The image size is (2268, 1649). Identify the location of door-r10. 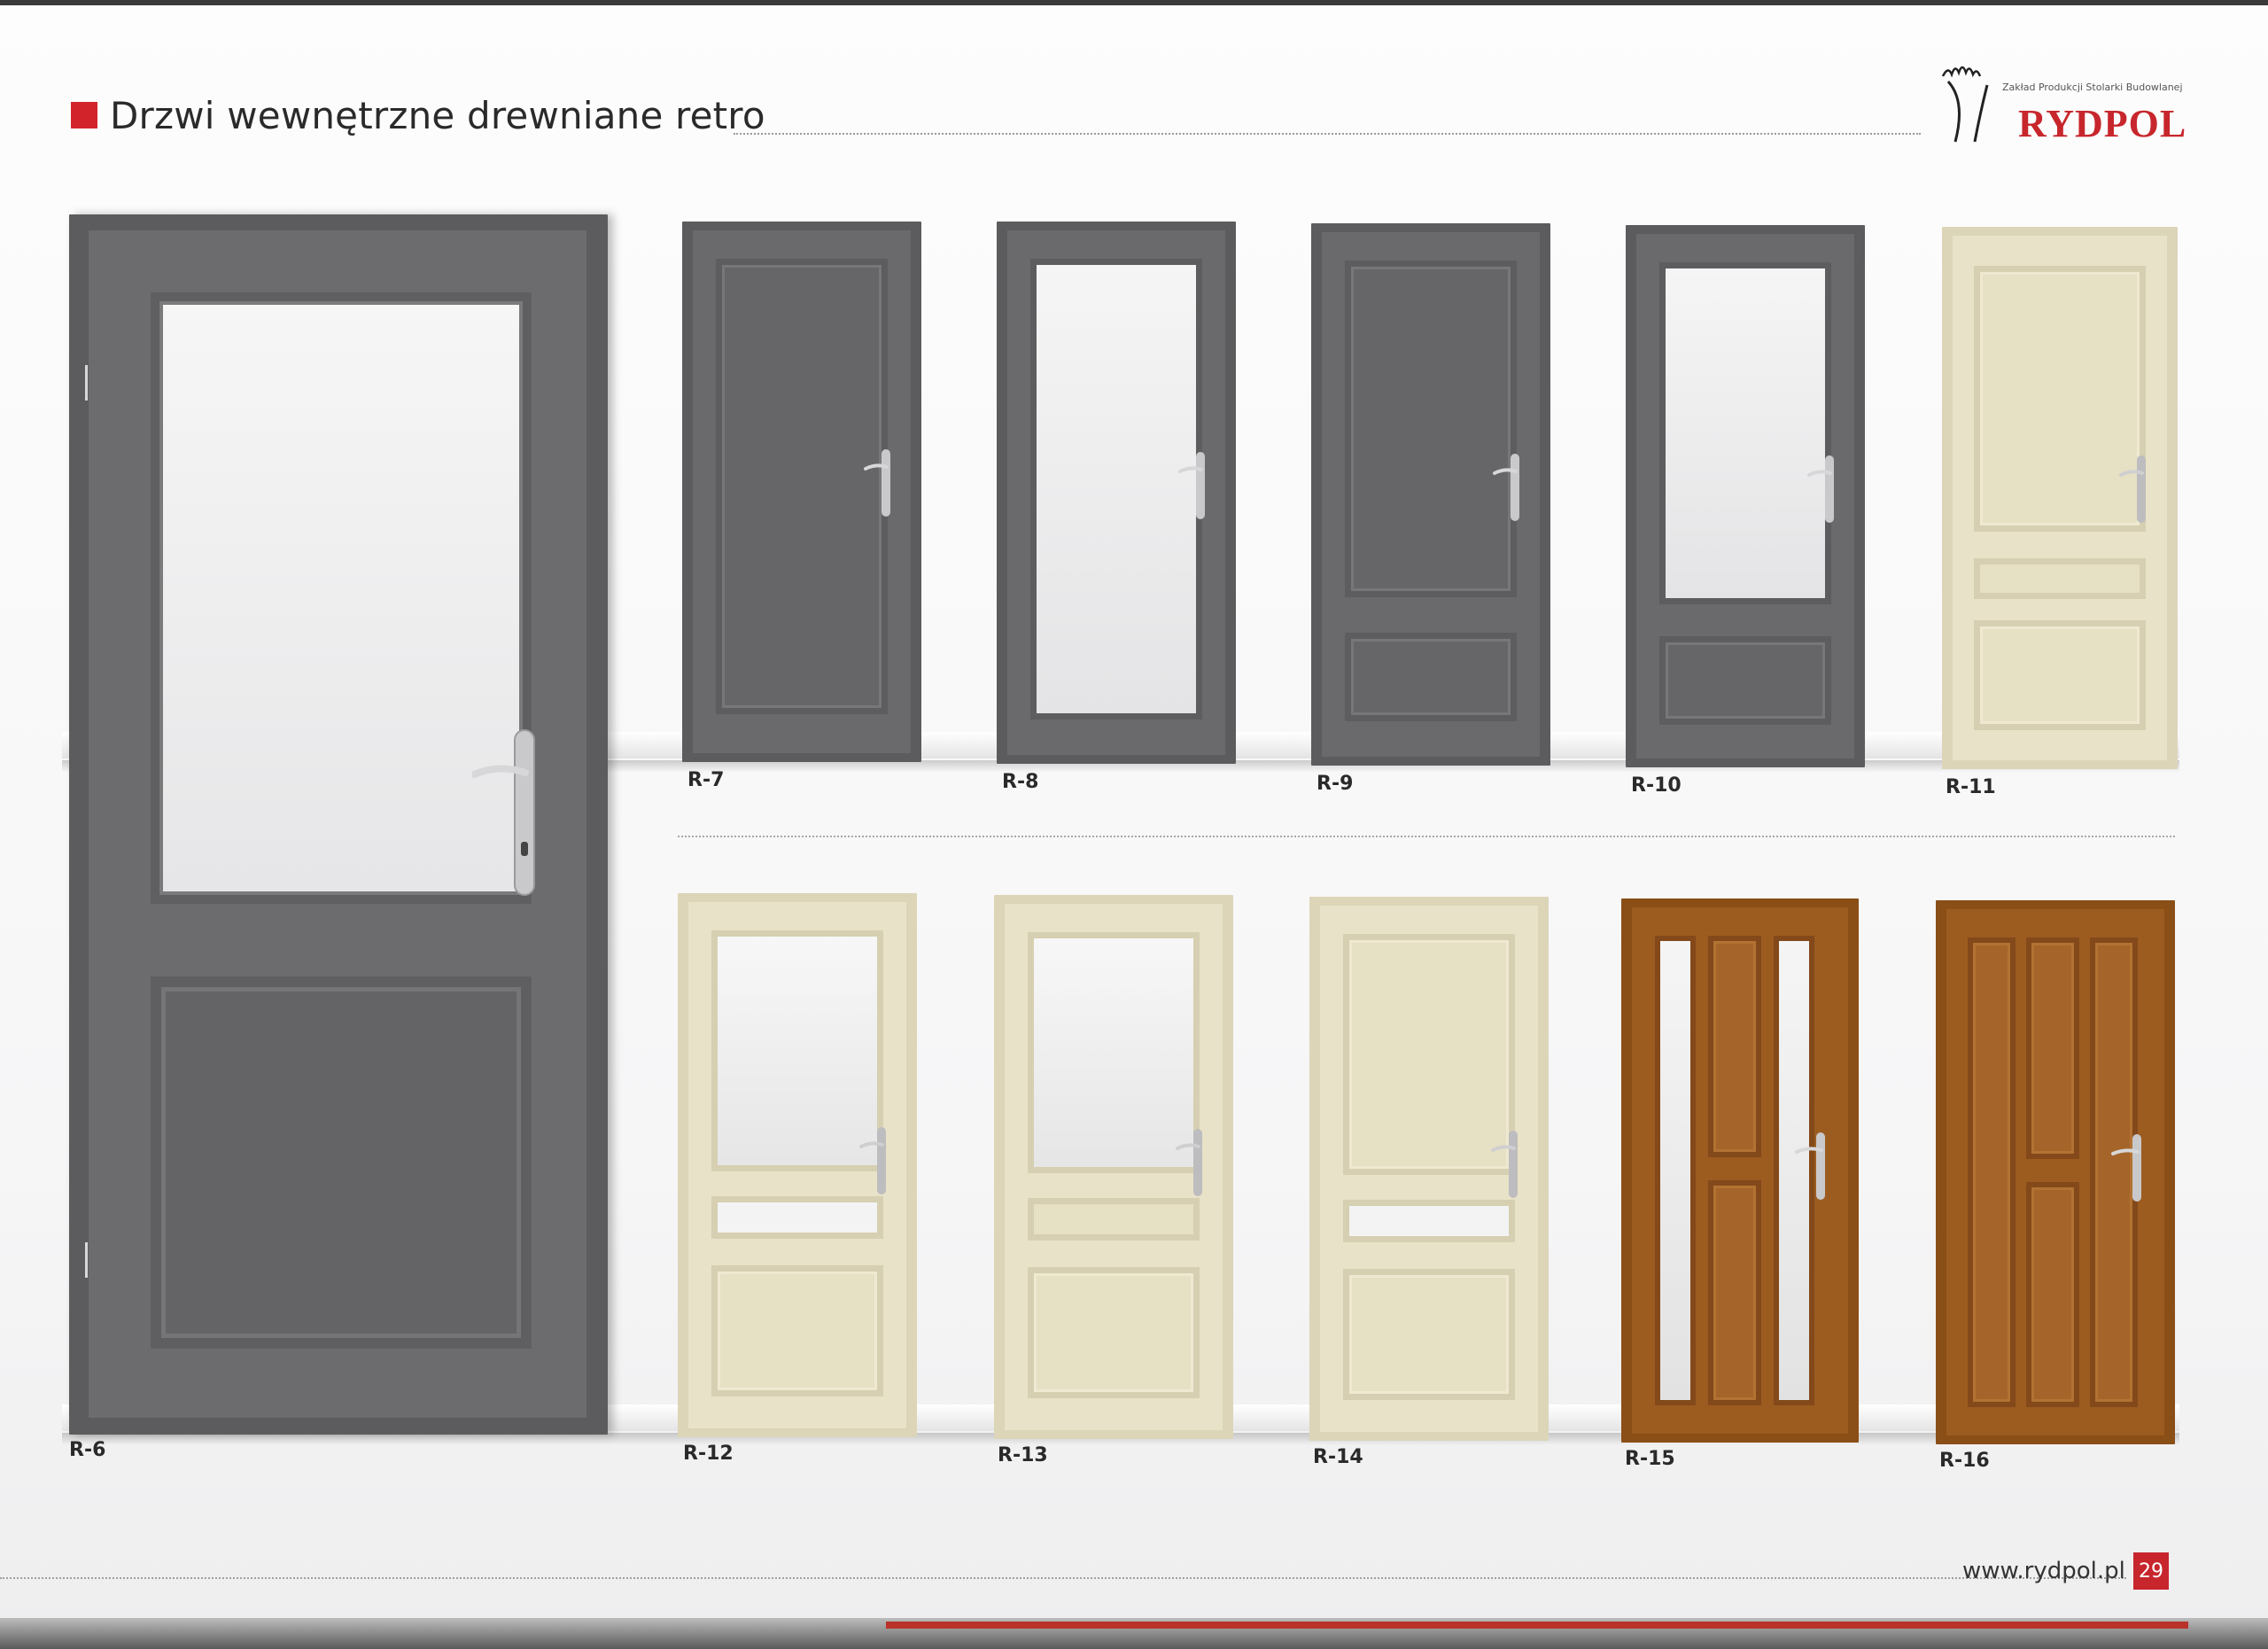
(1745, 496).